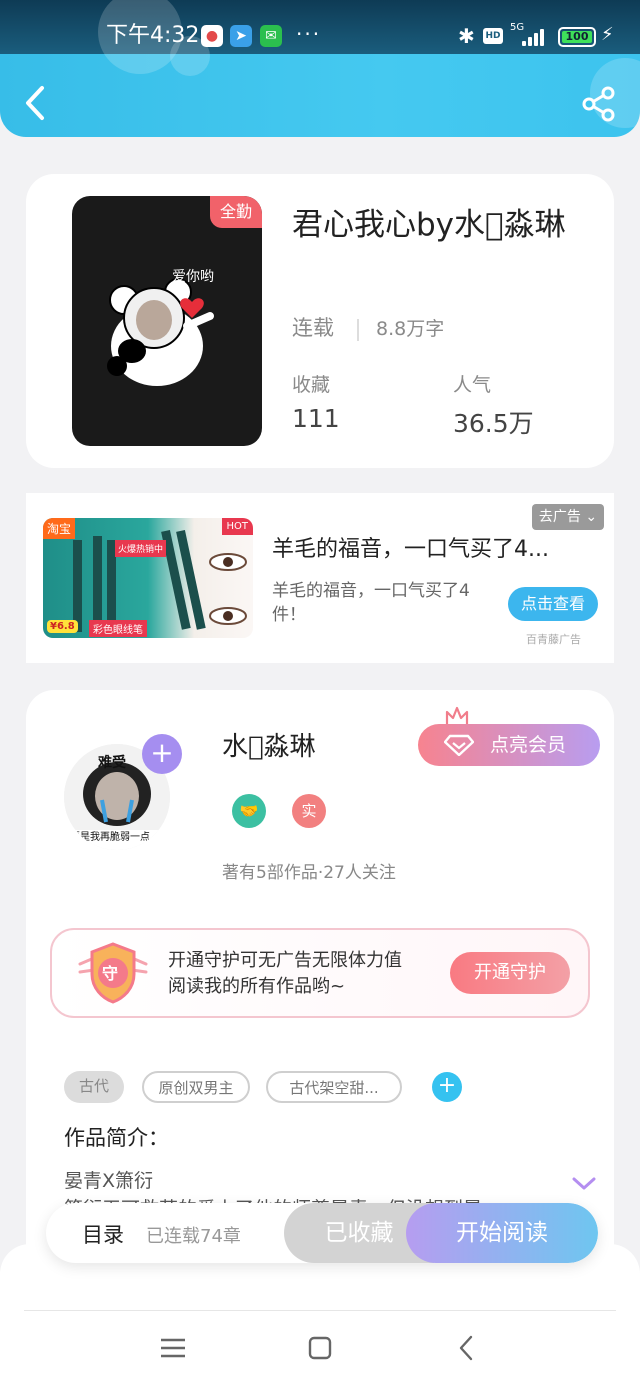 This screenshot has height=1387, width=640. What do you see at coordinates (309, 811) in the screenshot?
I see `verified-badge: 实` at bounding box center [309, 811].